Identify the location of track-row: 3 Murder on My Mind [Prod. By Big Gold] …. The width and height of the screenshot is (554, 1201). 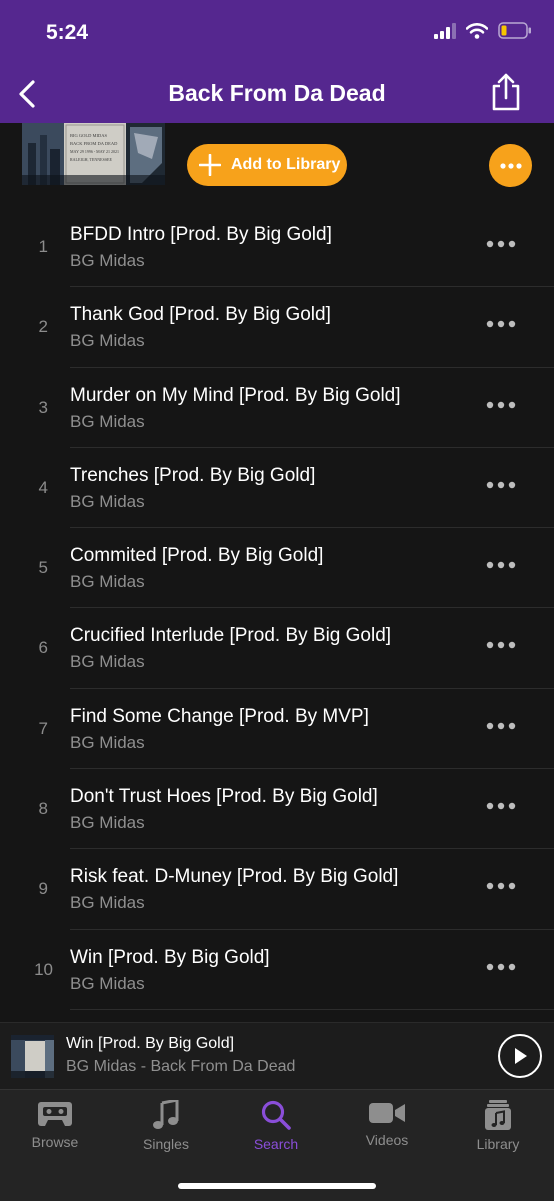
(277, 408).